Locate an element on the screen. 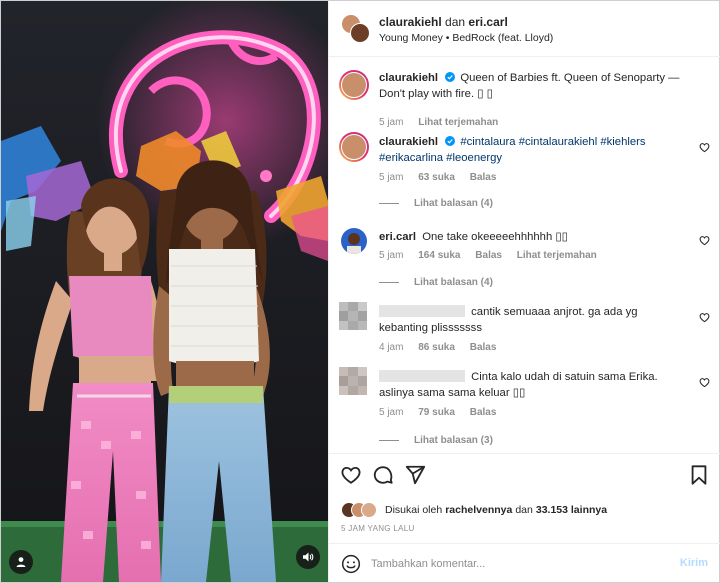 The width and height of the screenshot is (720, 583). comment-like-count: 86 suka is located at coordinates (436, 347).